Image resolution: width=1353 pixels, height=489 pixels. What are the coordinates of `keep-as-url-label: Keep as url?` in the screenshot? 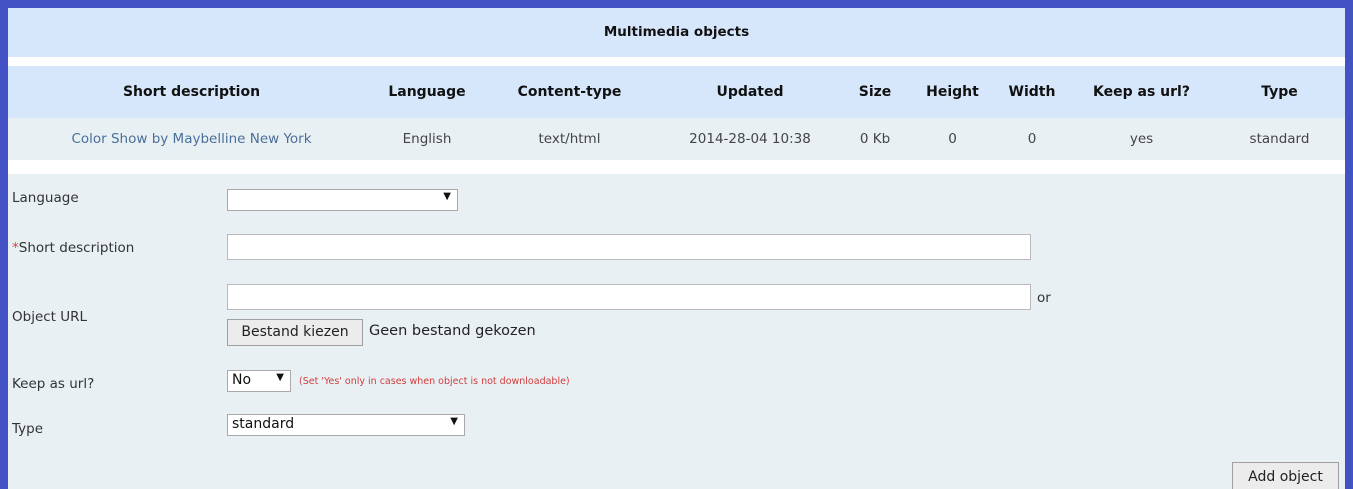 It's located at (53, 384).